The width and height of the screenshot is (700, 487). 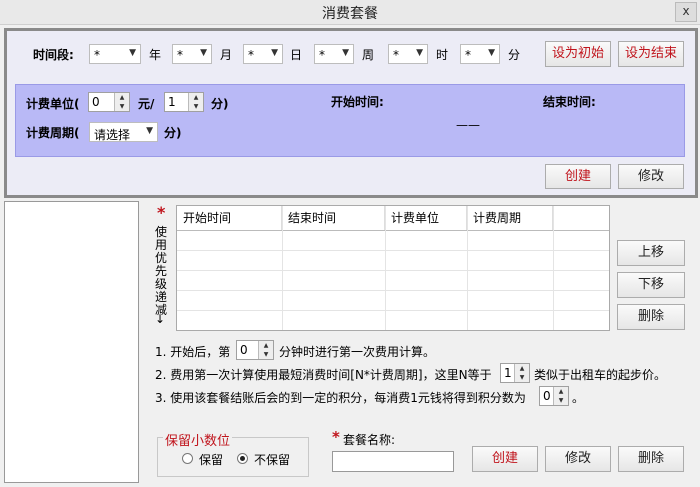 I want to click on billing-cycle-label: 计费周期(, so click(x=53, y=133).